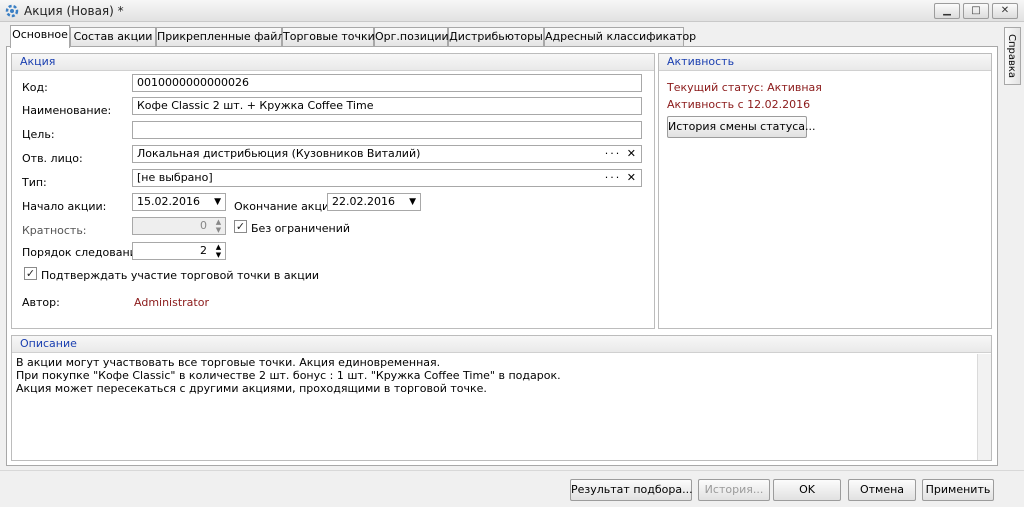  Describe the element at coordinates (52, 158) in the screenshot. I see `responsible-label: Отв. лицо:` at that location.